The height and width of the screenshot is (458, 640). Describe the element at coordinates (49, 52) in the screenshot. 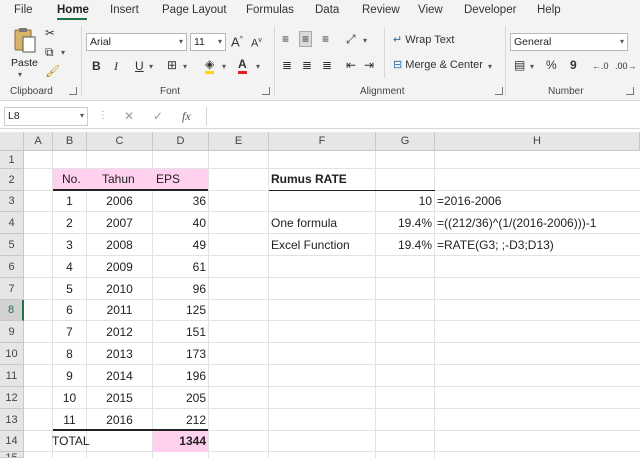

I see `copy-icon: ⧉` at that location.